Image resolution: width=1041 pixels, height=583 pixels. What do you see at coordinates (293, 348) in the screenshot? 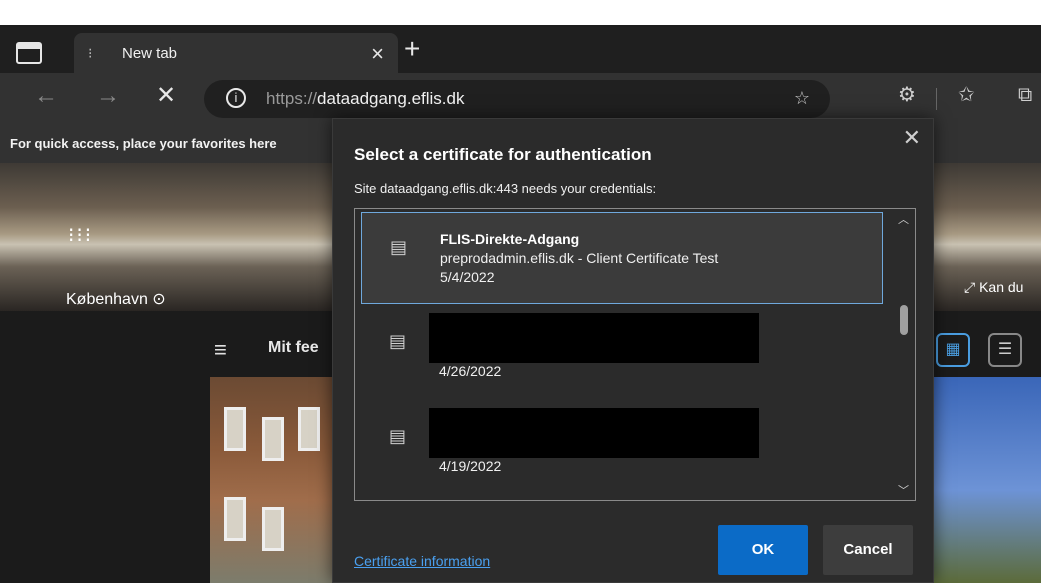
I see `feed-title: Mit fee` at bounding box center [293, 348].